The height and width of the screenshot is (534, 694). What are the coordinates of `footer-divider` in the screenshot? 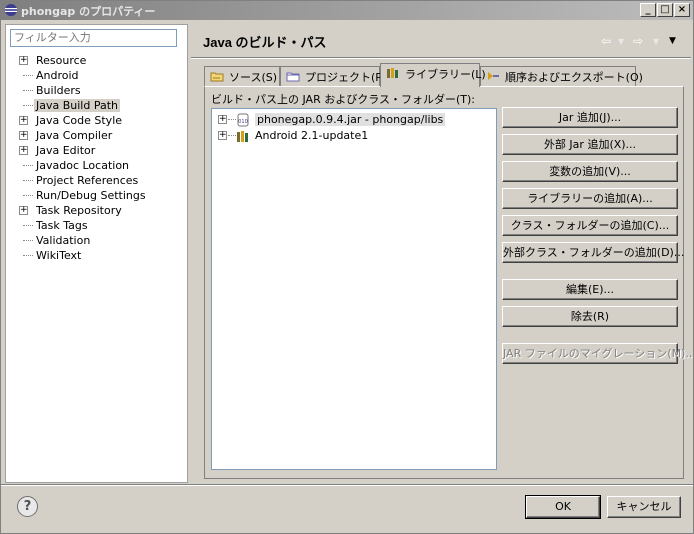 It's located at (347, 485).